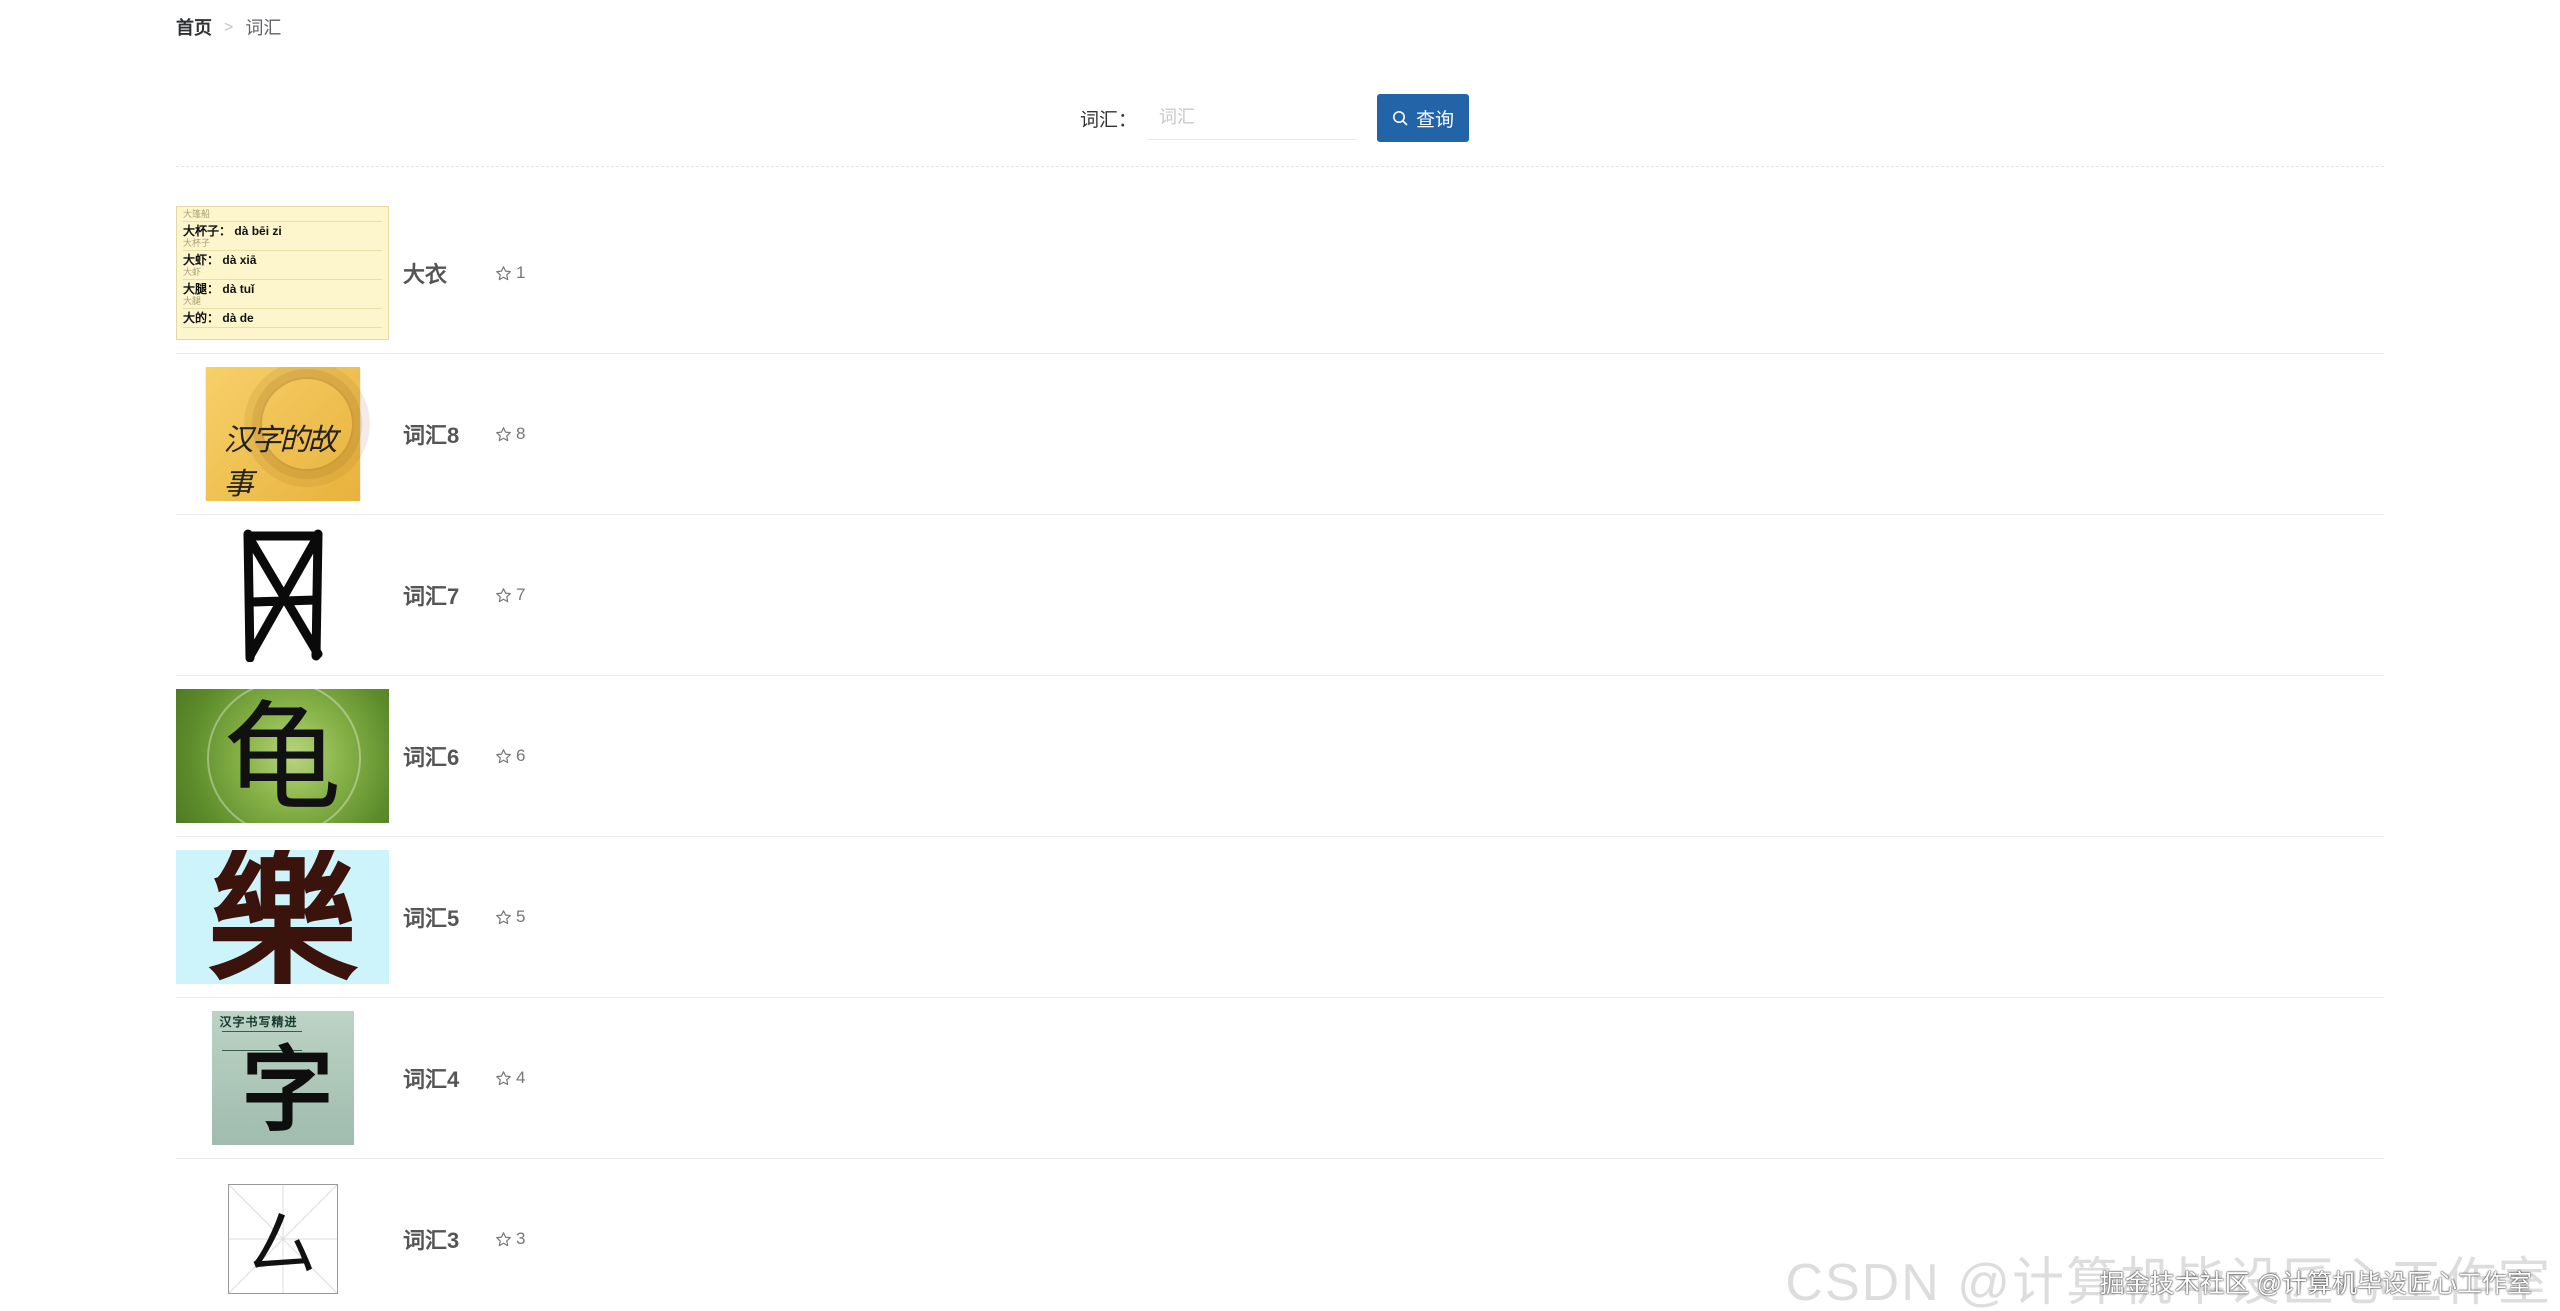  Describe the element at coordinates (435, 917) in the screenshot. I see `item-title: 词汇5` at that location.